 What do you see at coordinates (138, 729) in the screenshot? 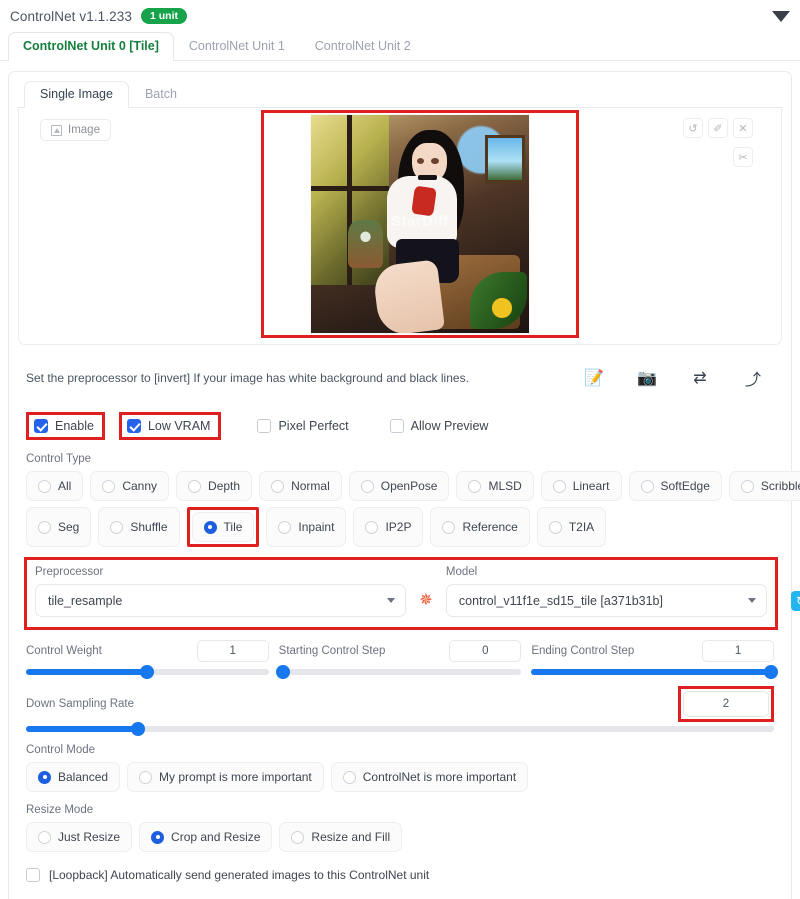
I see `down-sampling-rate-knob` at bounding box center [138, 729].